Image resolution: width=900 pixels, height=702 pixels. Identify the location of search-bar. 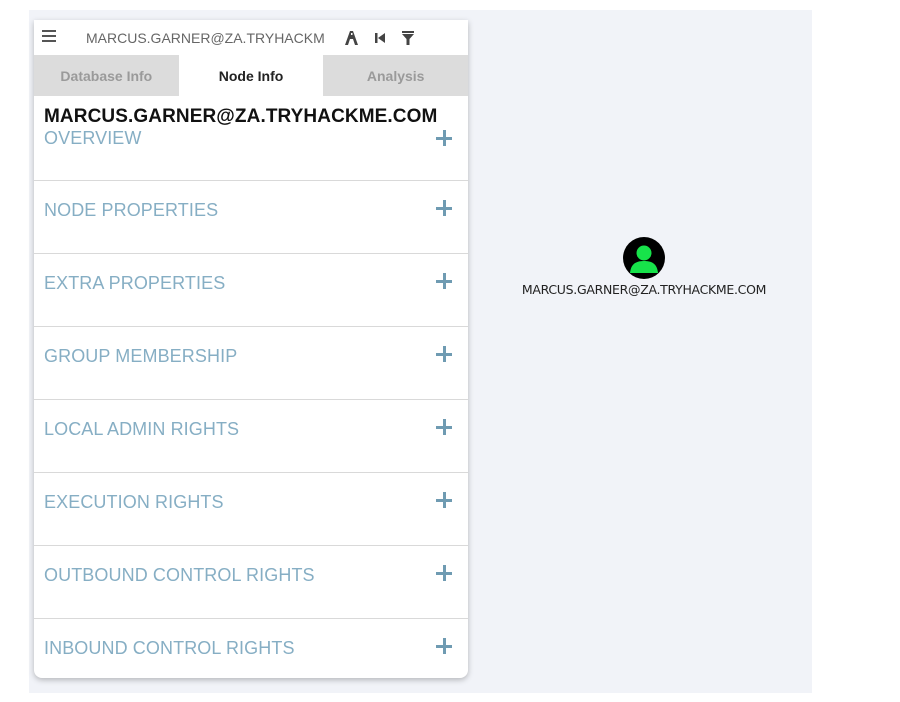
(251, 37).